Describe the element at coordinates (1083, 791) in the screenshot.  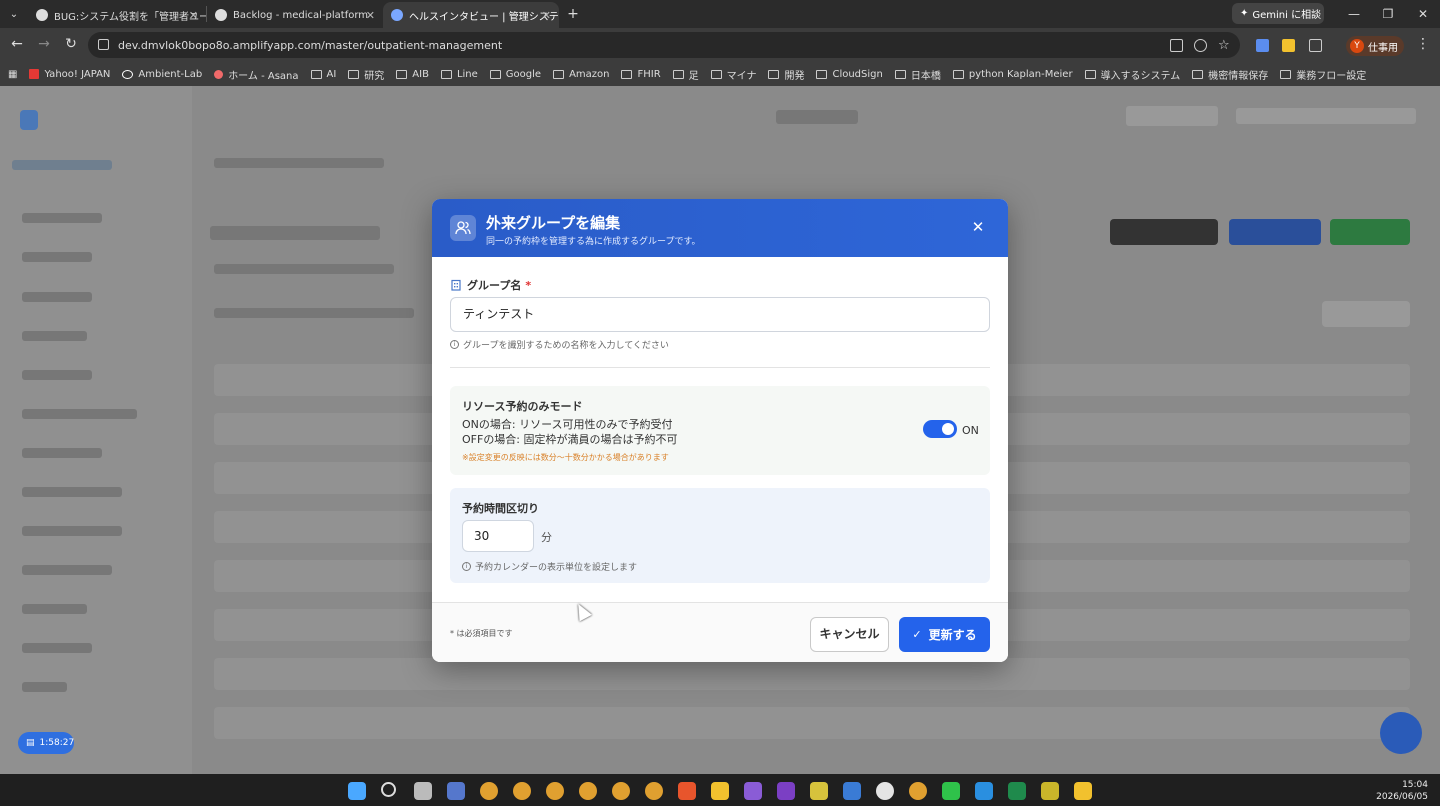
I see `notification-icon` at that location.